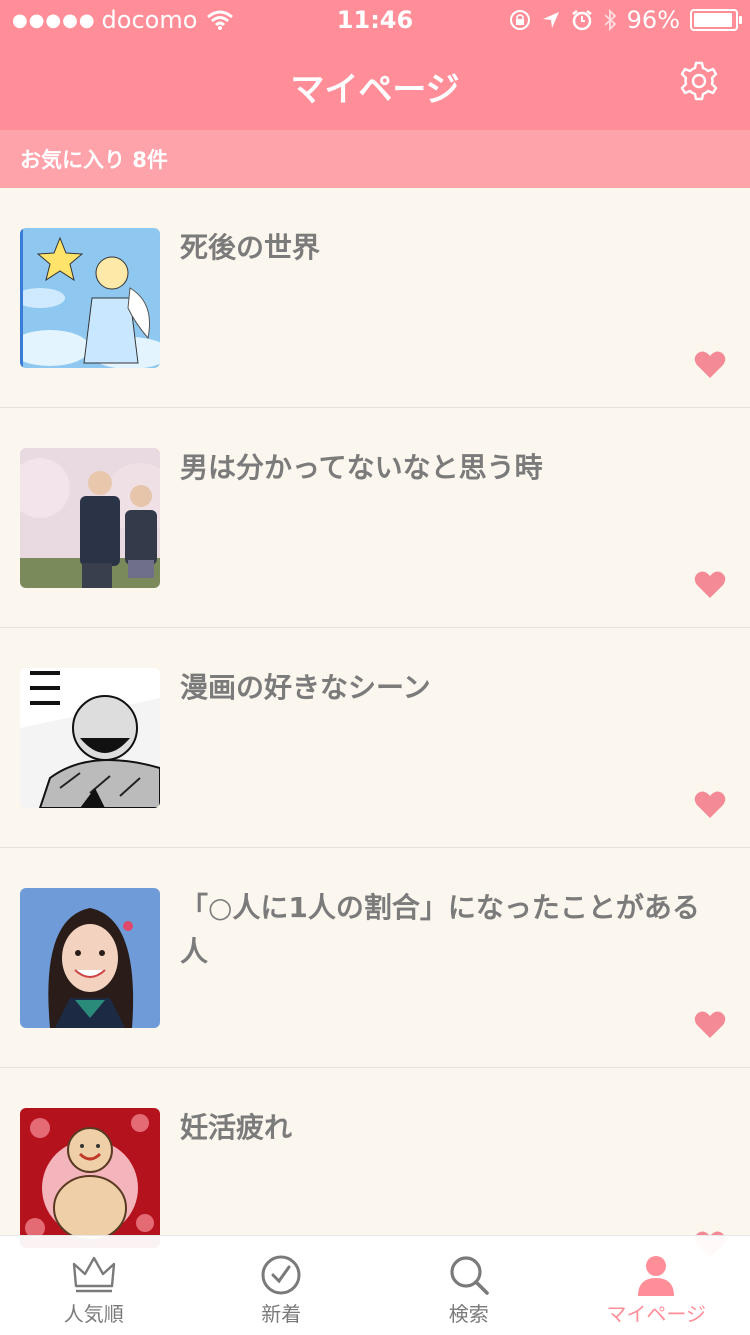  Describe the element at coordinates (90, 958) in the screenshot. I see `thumbnail-girl-portrait` at that location.